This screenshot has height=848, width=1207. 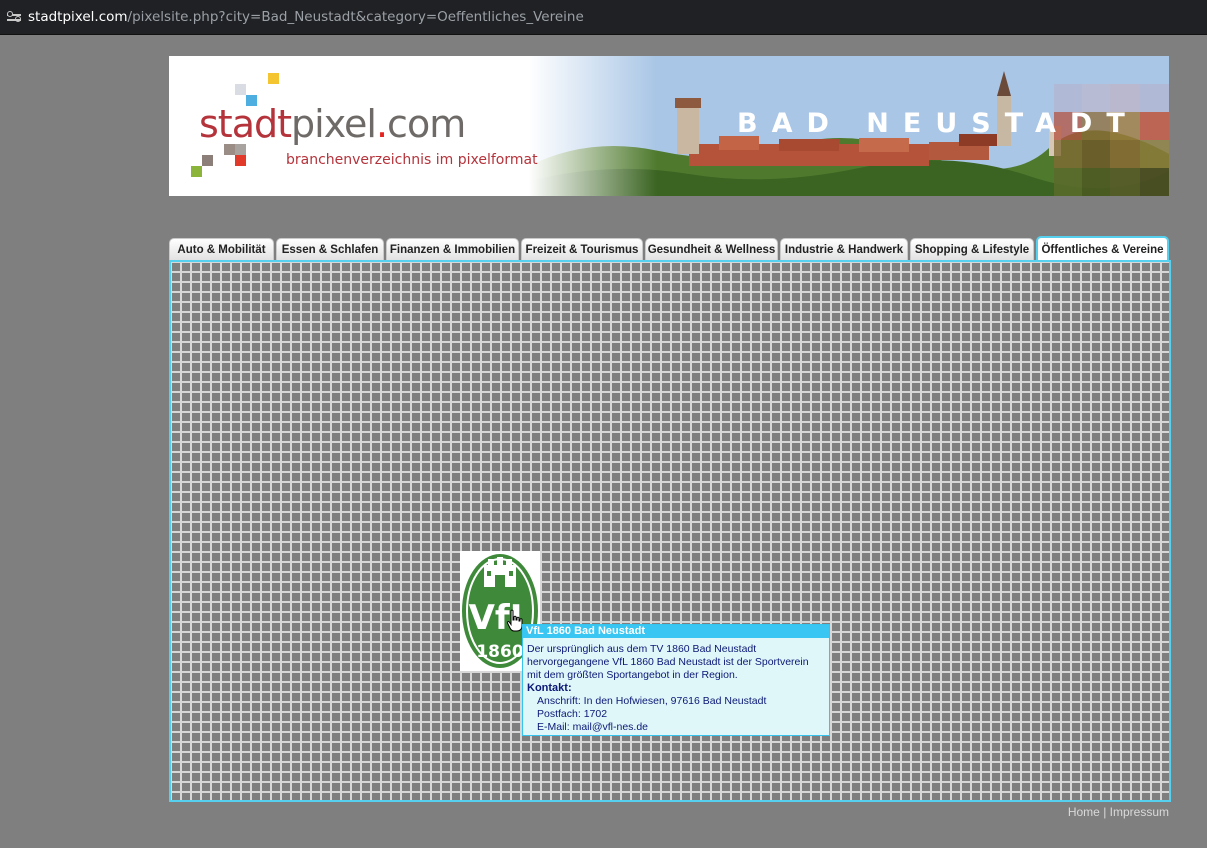 I want to click on impressum-link: Impressum, so click(x=1139, y=812).